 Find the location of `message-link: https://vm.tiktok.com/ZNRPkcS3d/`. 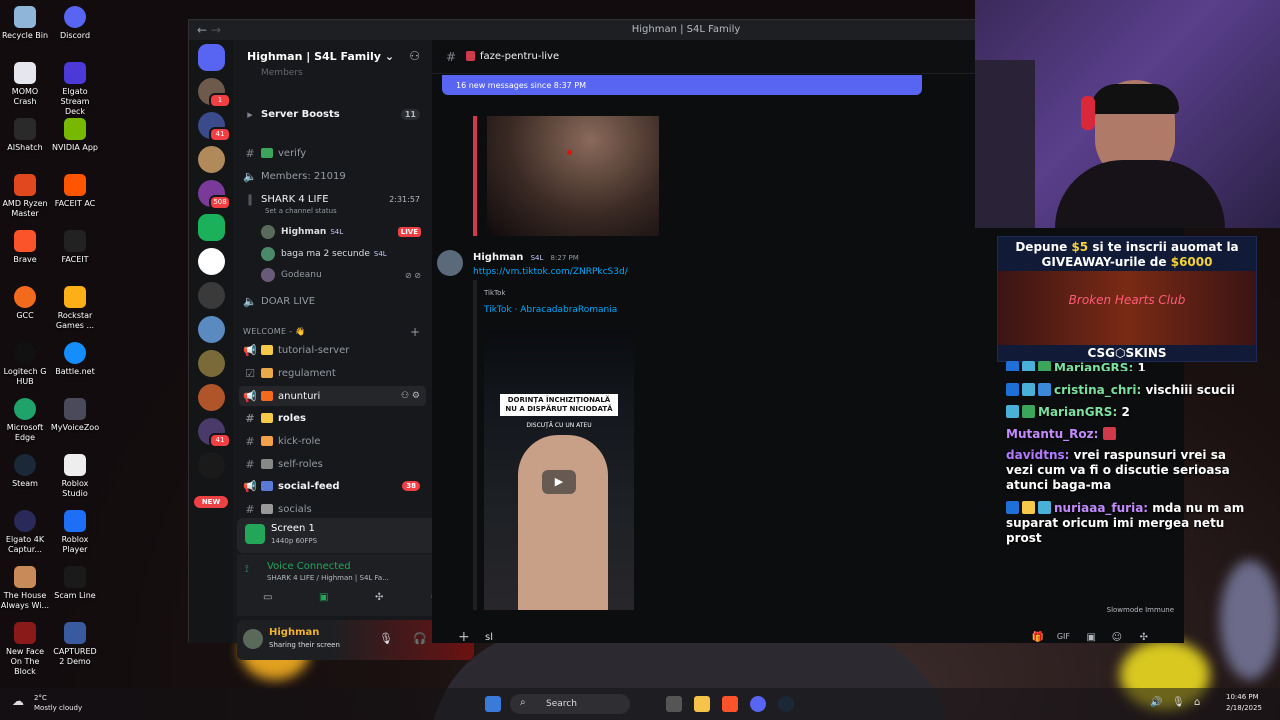

message-link: https://vm.tiktok.com/ZNRPkcS3d/ is located at coordinates (550, 272).